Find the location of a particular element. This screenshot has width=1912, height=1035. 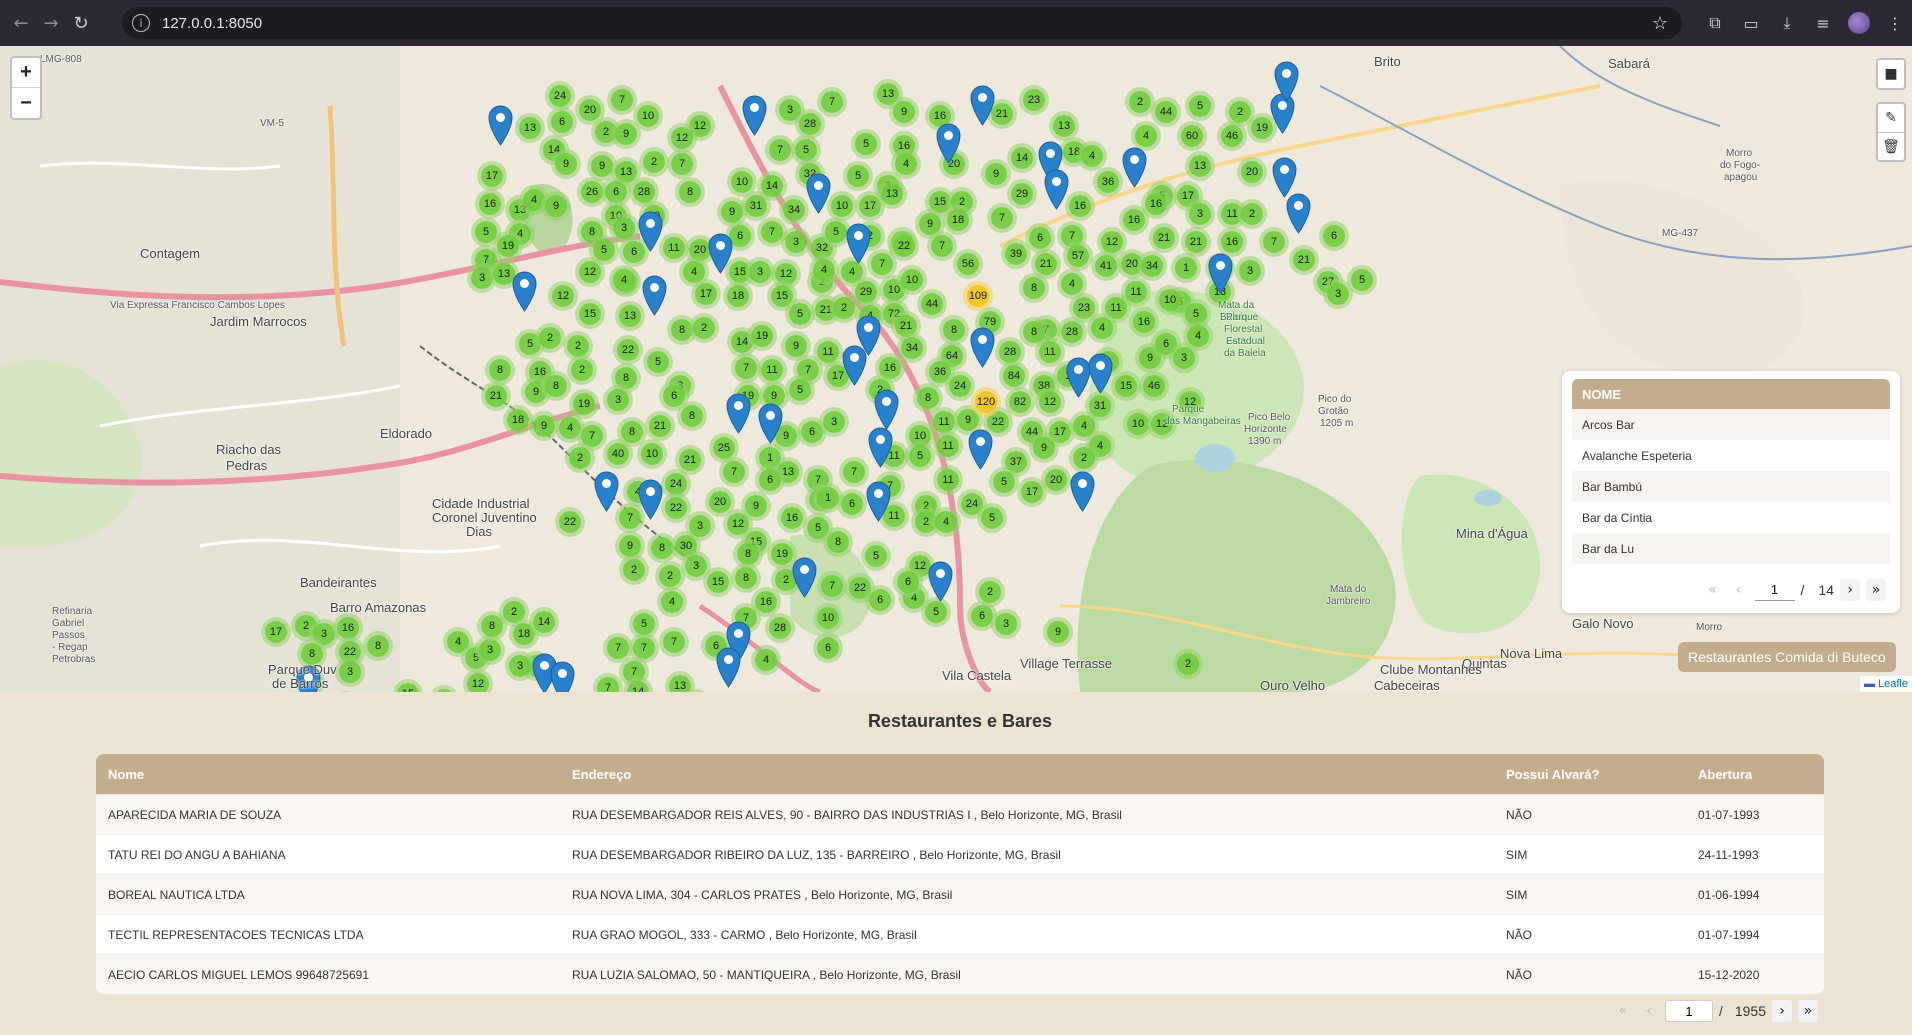

marker-cluster: 31 is located at coordinates (756, 206).